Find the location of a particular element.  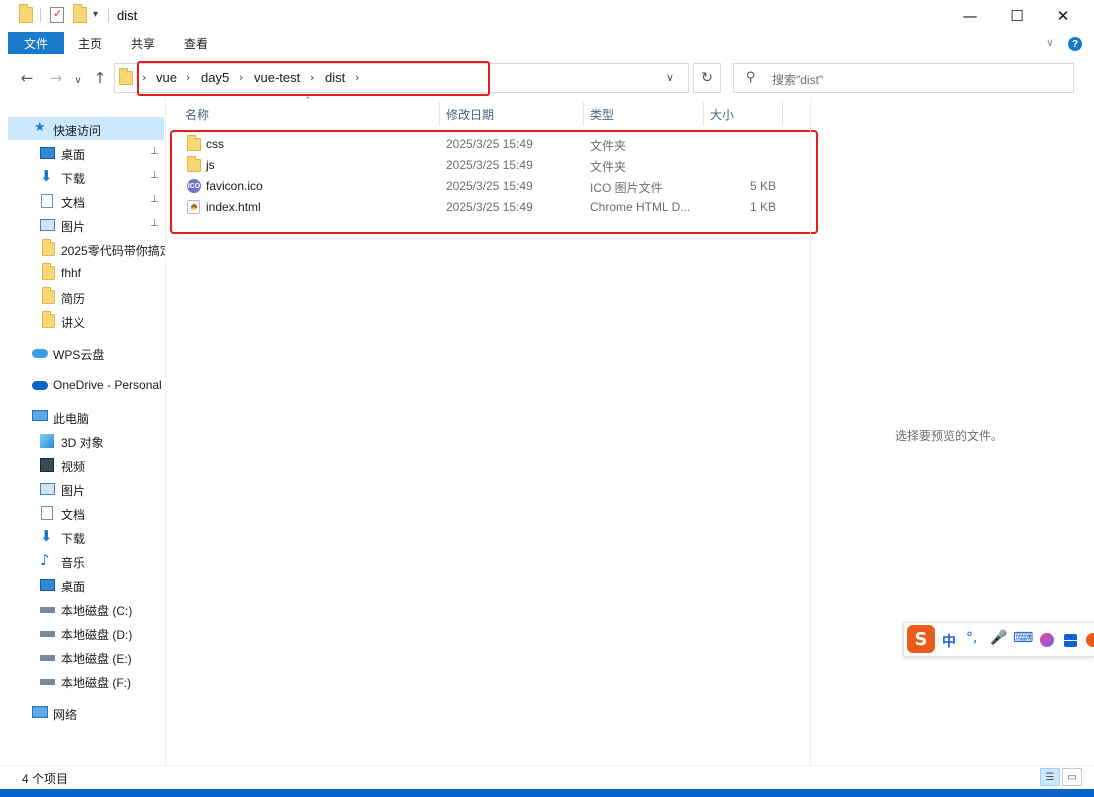

nav-item-folder: fhhf is located at coordinates (82, 273).